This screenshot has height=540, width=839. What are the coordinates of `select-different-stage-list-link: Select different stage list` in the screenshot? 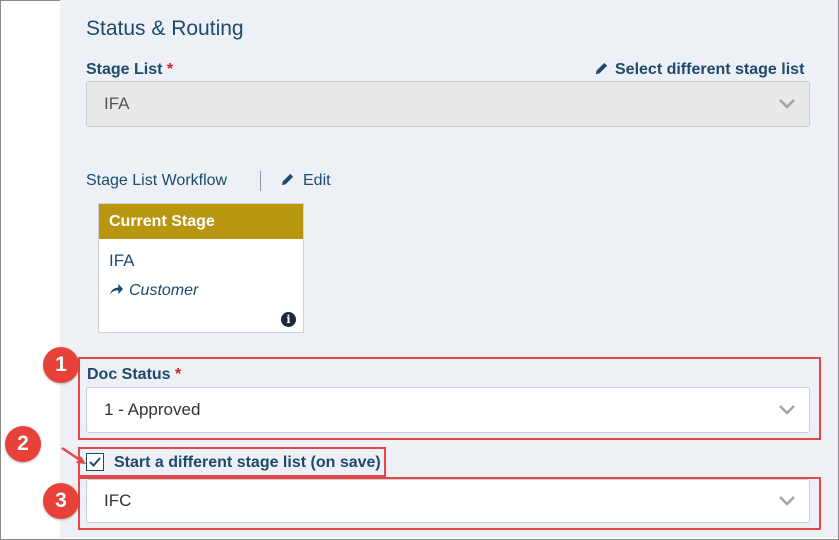 It's located at (699, 70).